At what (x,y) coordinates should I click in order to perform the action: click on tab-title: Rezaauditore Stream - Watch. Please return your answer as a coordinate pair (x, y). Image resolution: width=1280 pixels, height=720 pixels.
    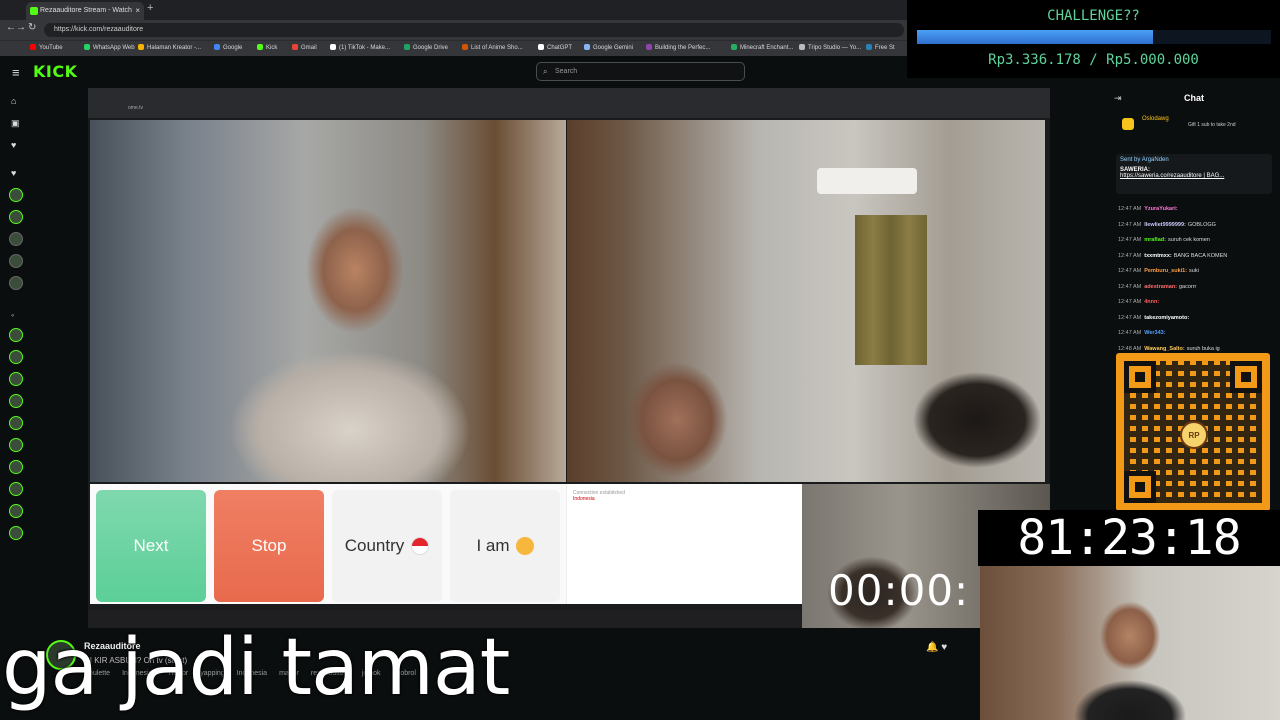
    Looking at the image, I should click on (86, 10).